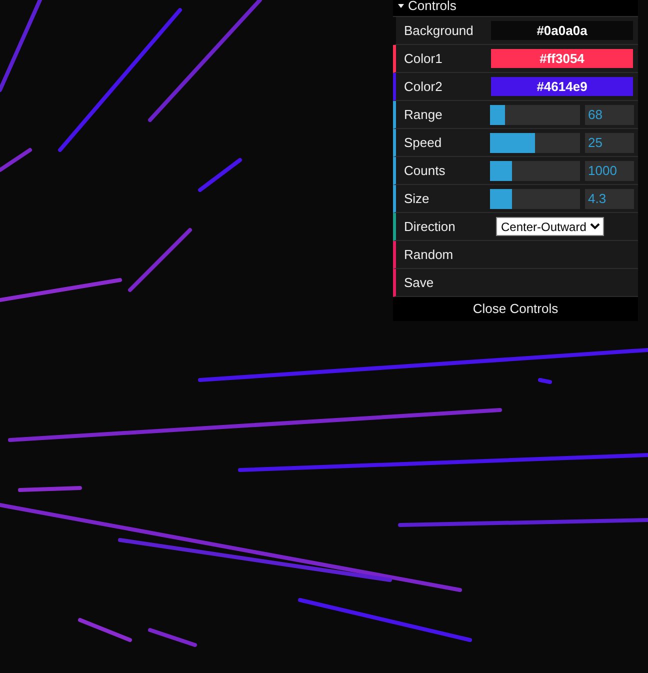 This screenshot has height=673, width=648. I want to click on number-field: 4.3, so click(609, 198).